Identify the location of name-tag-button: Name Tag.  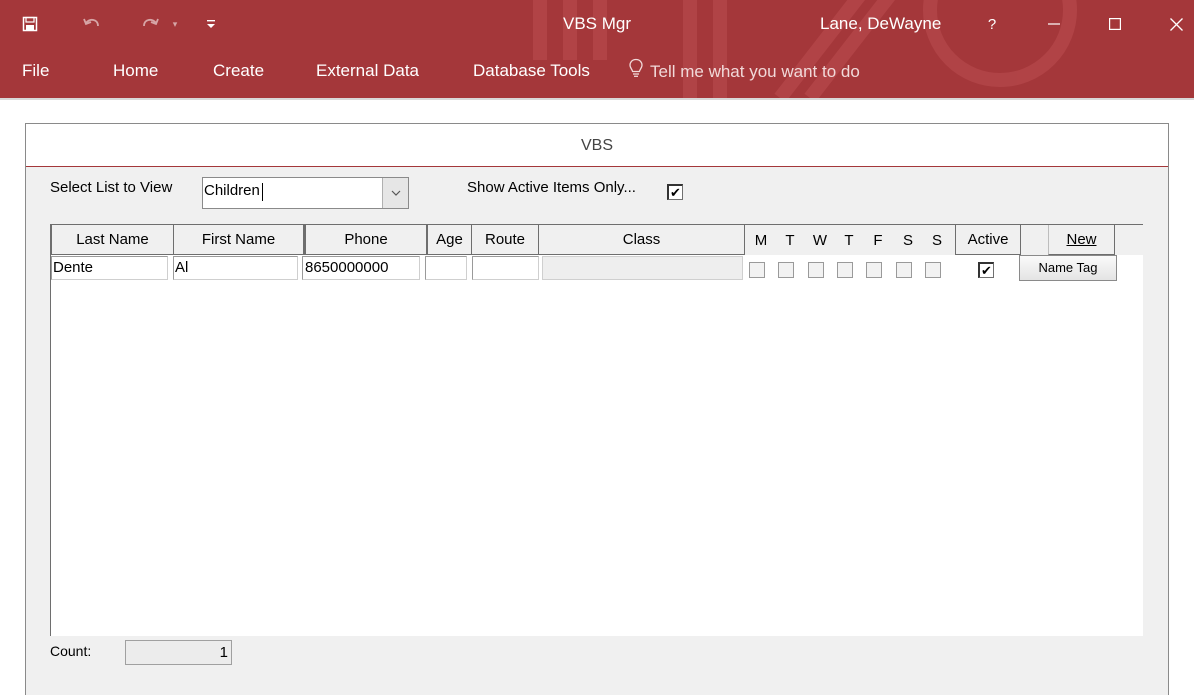
(1068, 268).